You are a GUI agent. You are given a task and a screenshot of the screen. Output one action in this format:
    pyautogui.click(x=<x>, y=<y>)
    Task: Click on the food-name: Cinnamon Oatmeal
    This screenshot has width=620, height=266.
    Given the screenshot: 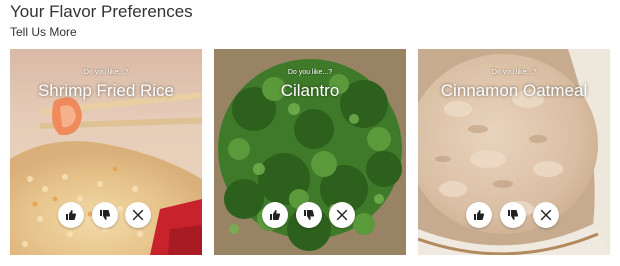 What is the action you would take?
    pyautogui.click(x=514, y=90)
    